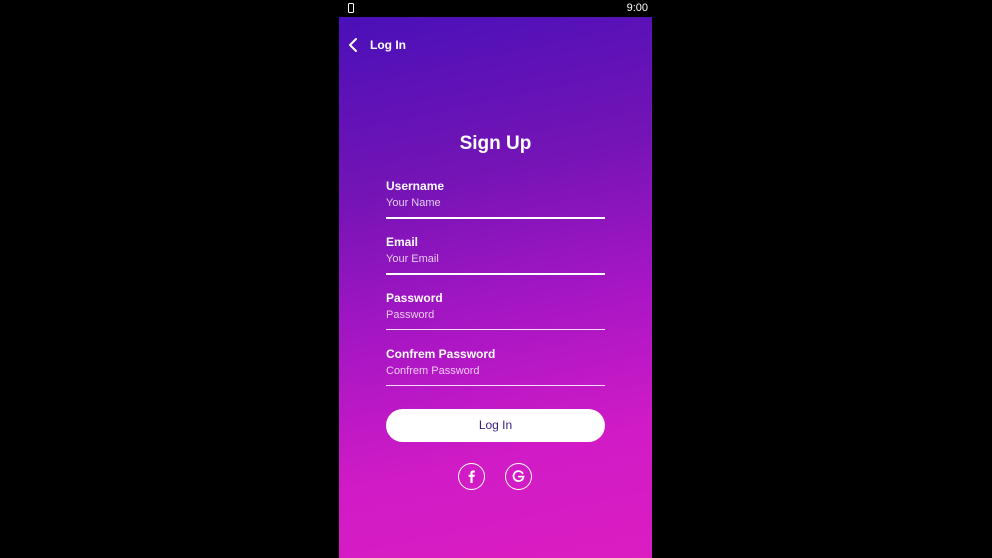 Image resolution: width=992 pixels, height=558 pixels. What do you see at coordinates (637, 8) in the screenshot?
I see `status-time: 9:00` at bounding box center [637, 8].